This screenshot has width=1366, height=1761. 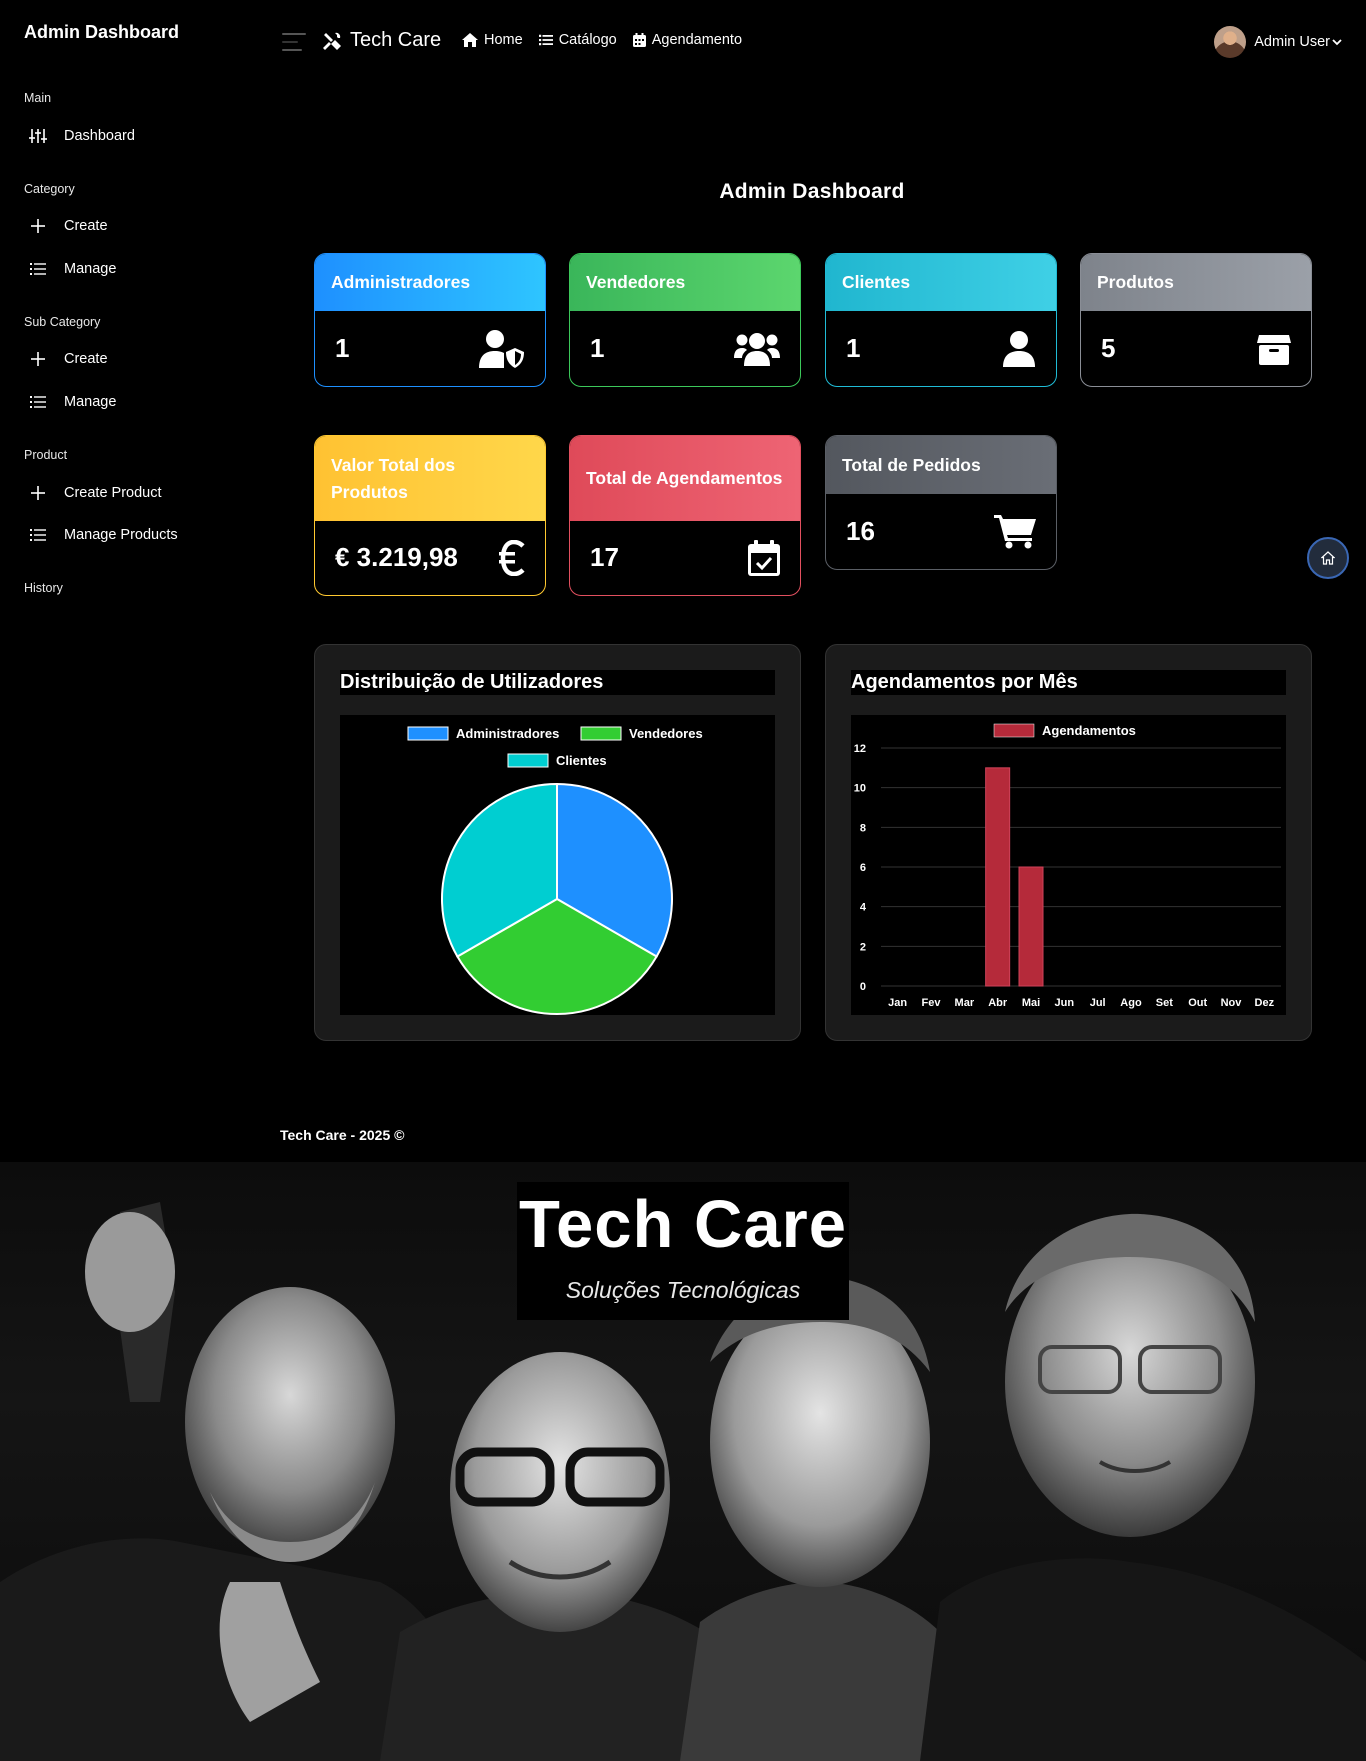 I want to click on nav-home-link: Home, so click(x=492, y=40).